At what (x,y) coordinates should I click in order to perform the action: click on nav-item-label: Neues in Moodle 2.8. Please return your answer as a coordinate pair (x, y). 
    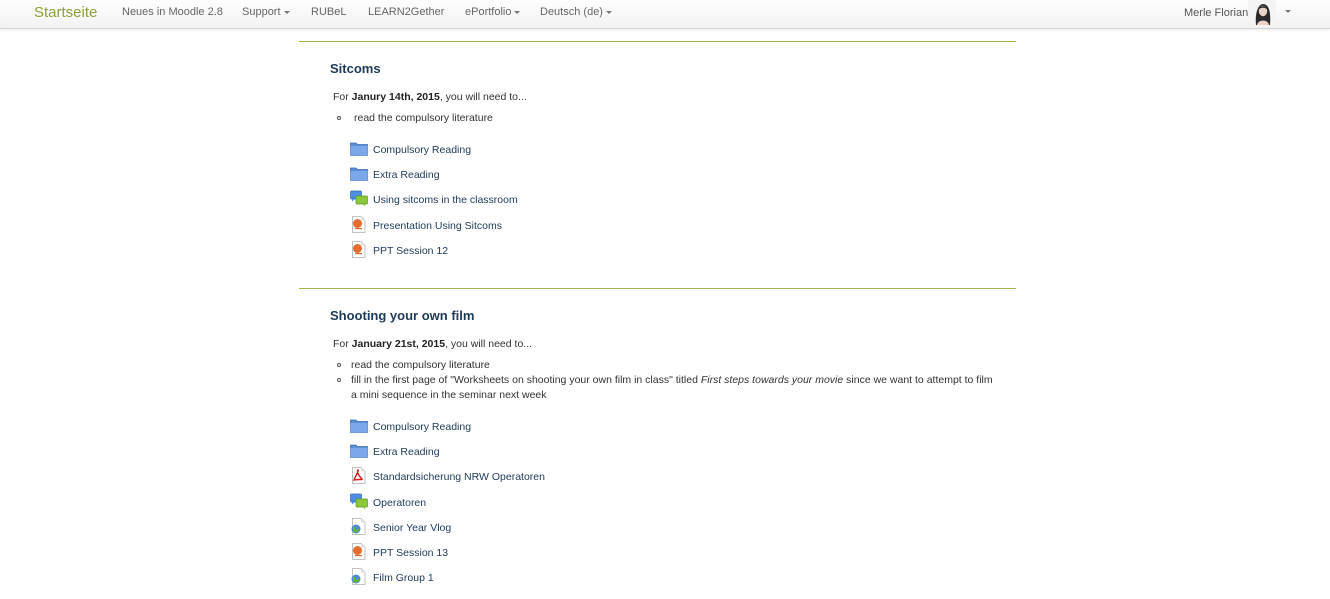
    Looking at the image, I should click on (172, 12).